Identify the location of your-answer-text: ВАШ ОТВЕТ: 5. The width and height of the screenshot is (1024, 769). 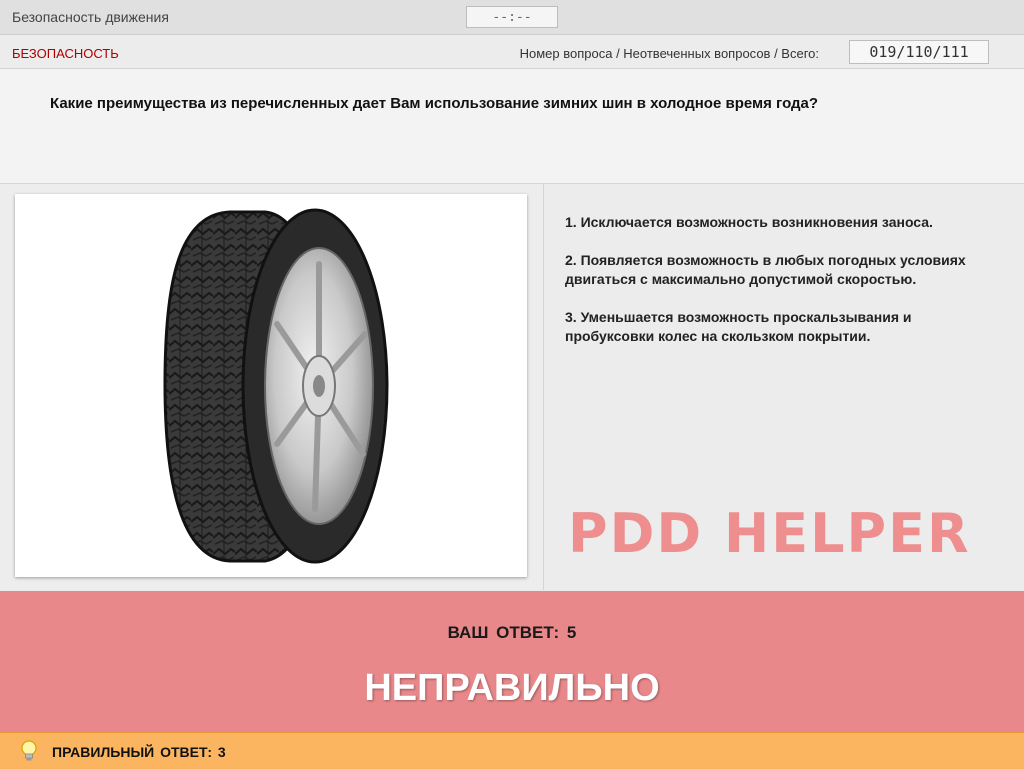
(512, 632).